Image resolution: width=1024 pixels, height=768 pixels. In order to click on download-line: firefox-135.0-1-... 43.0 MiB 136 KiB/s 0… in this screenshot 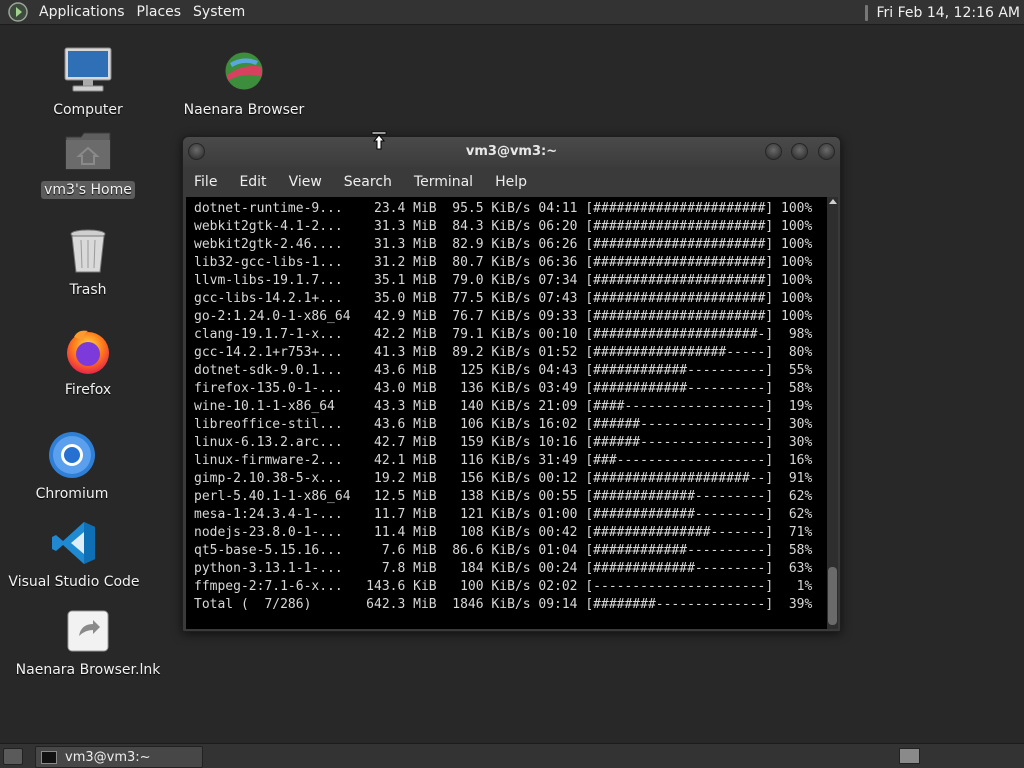, I will do `click(503, 388)`.